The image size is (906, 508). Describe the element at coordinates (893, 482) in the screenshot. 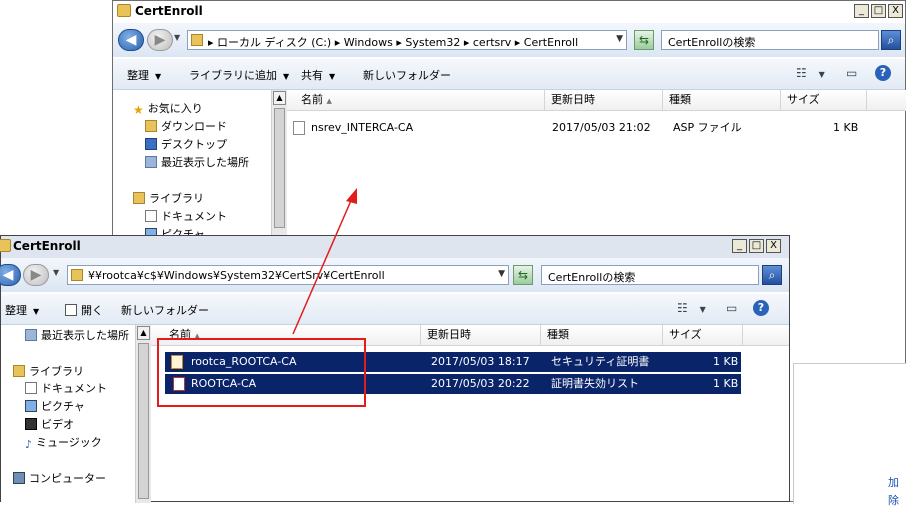

I see `partial-text: 加` at that location.